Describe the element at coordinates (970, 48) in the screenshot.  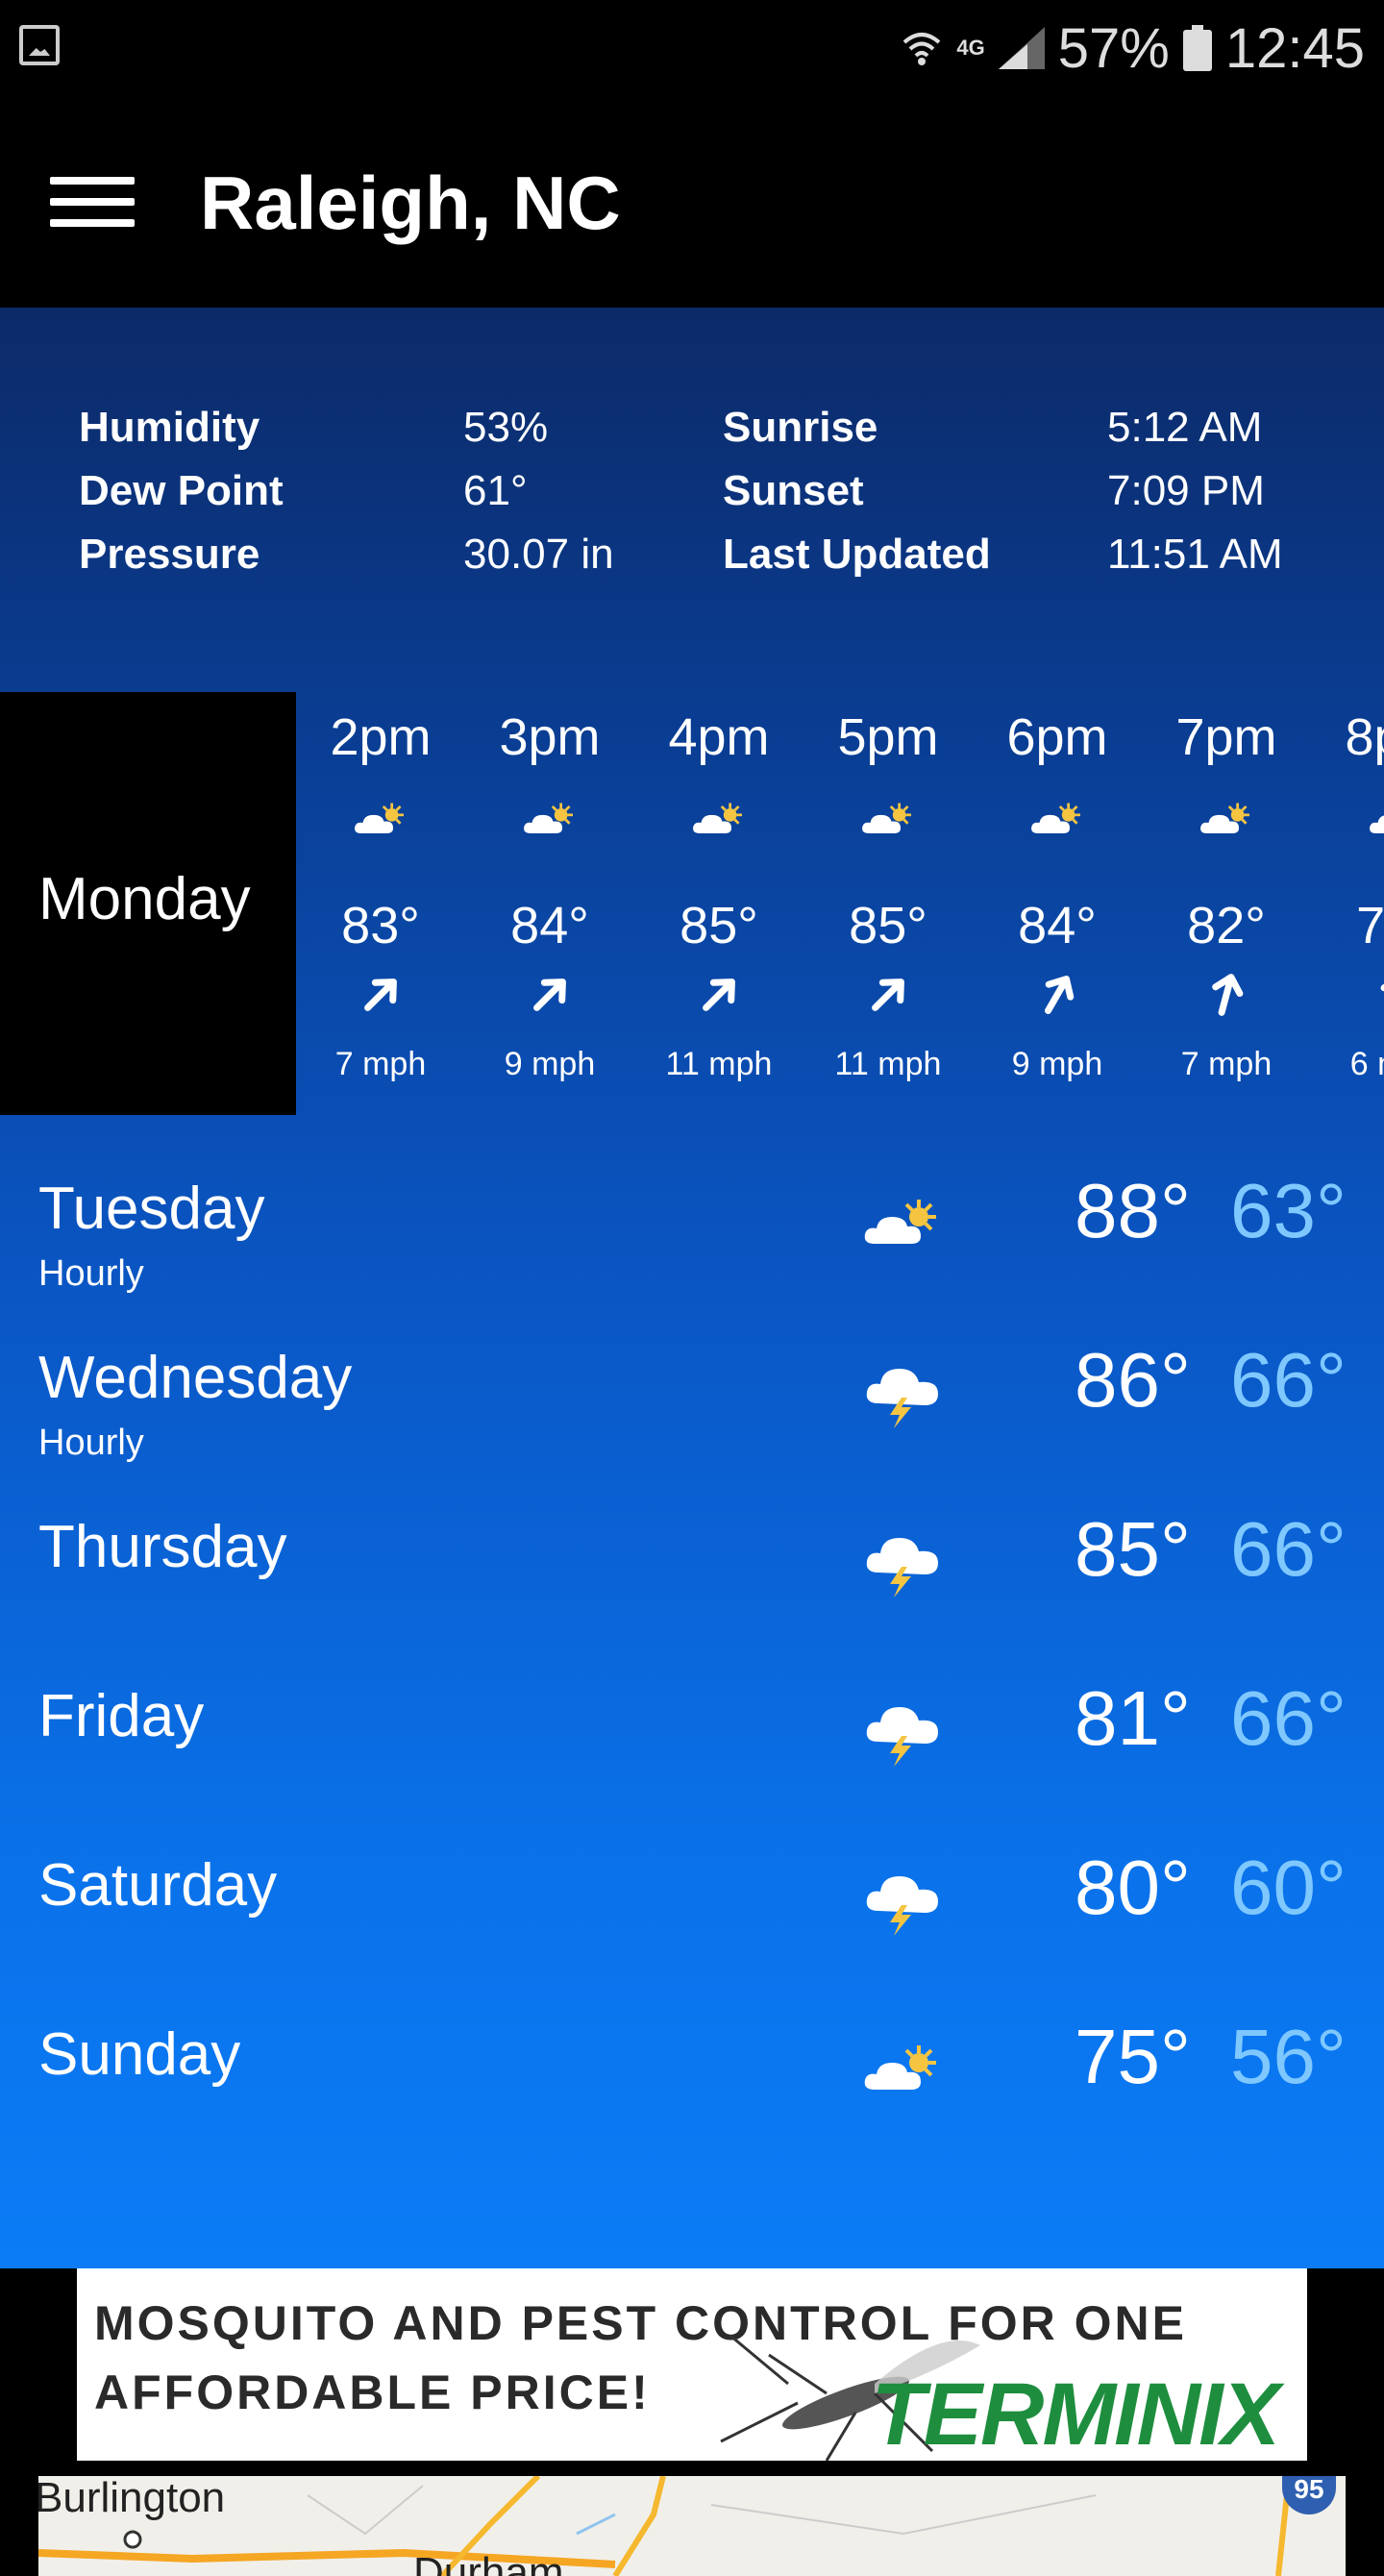
I see `network-type-label: 4G` at that location.